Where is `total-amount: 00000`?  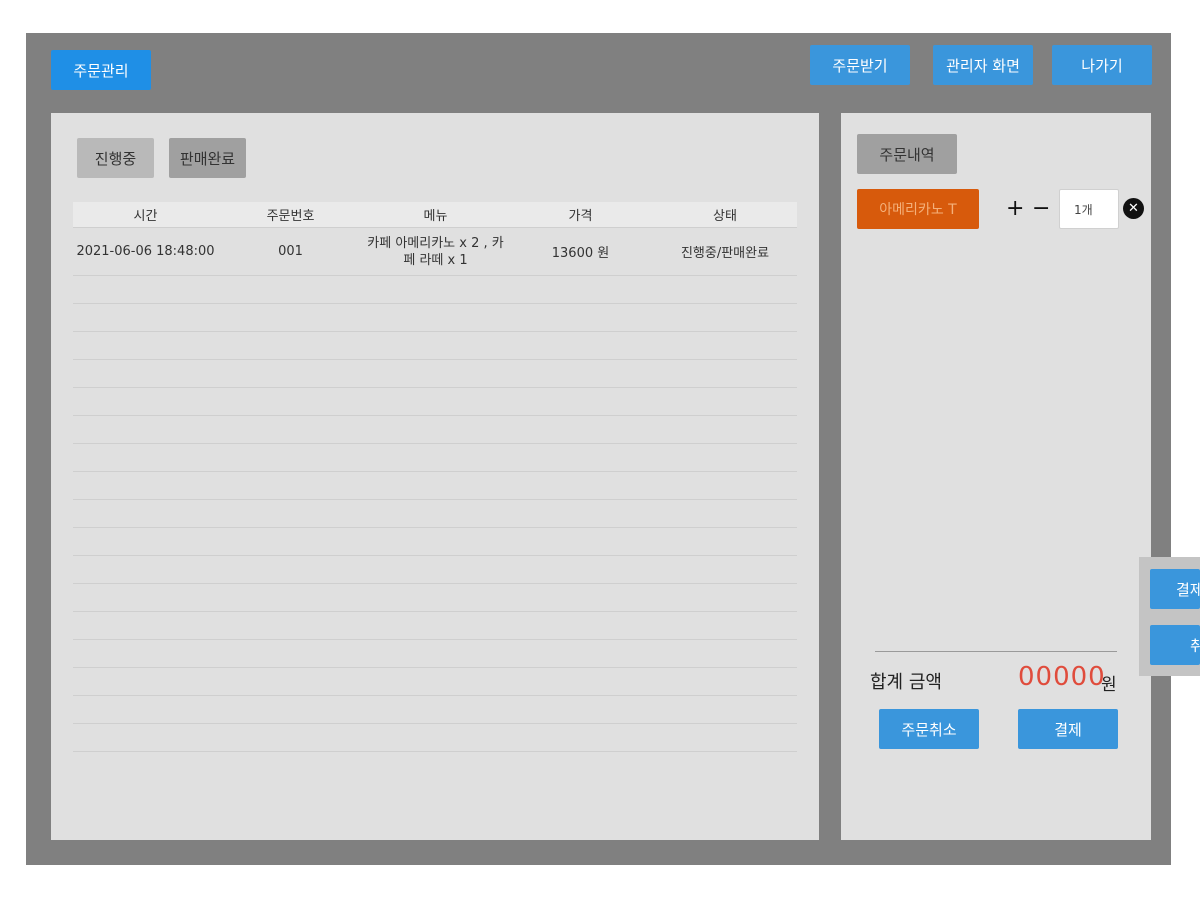
total-amount: 00000 is located at coordinates (1062, 677).